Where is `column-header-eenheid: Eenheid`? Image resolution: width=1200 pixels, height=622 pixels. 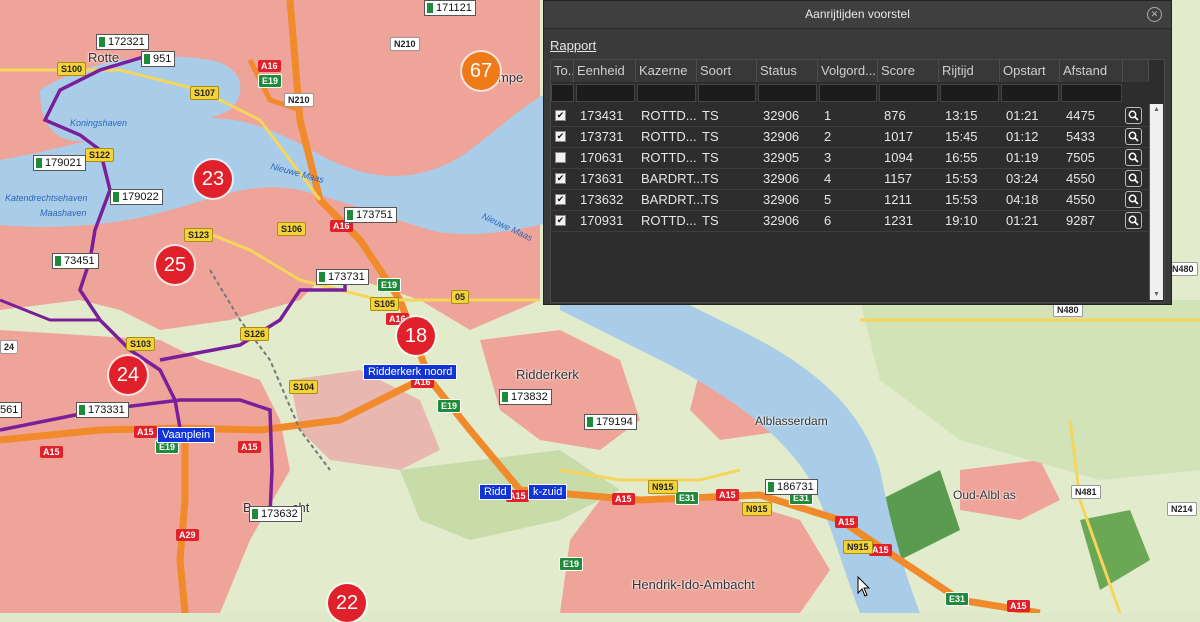
column-header-eenheid: Eenheid is located at coordinates (605, 71).